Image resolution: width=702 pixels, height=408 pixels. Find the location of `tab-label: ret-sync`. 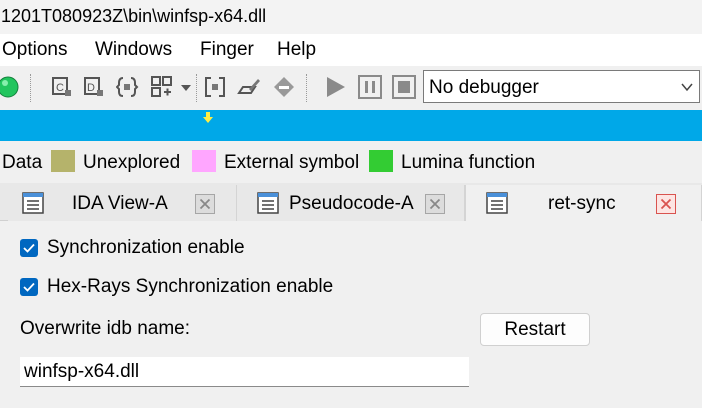

tab-label: ret-sync is located at coordinates (582, 203).